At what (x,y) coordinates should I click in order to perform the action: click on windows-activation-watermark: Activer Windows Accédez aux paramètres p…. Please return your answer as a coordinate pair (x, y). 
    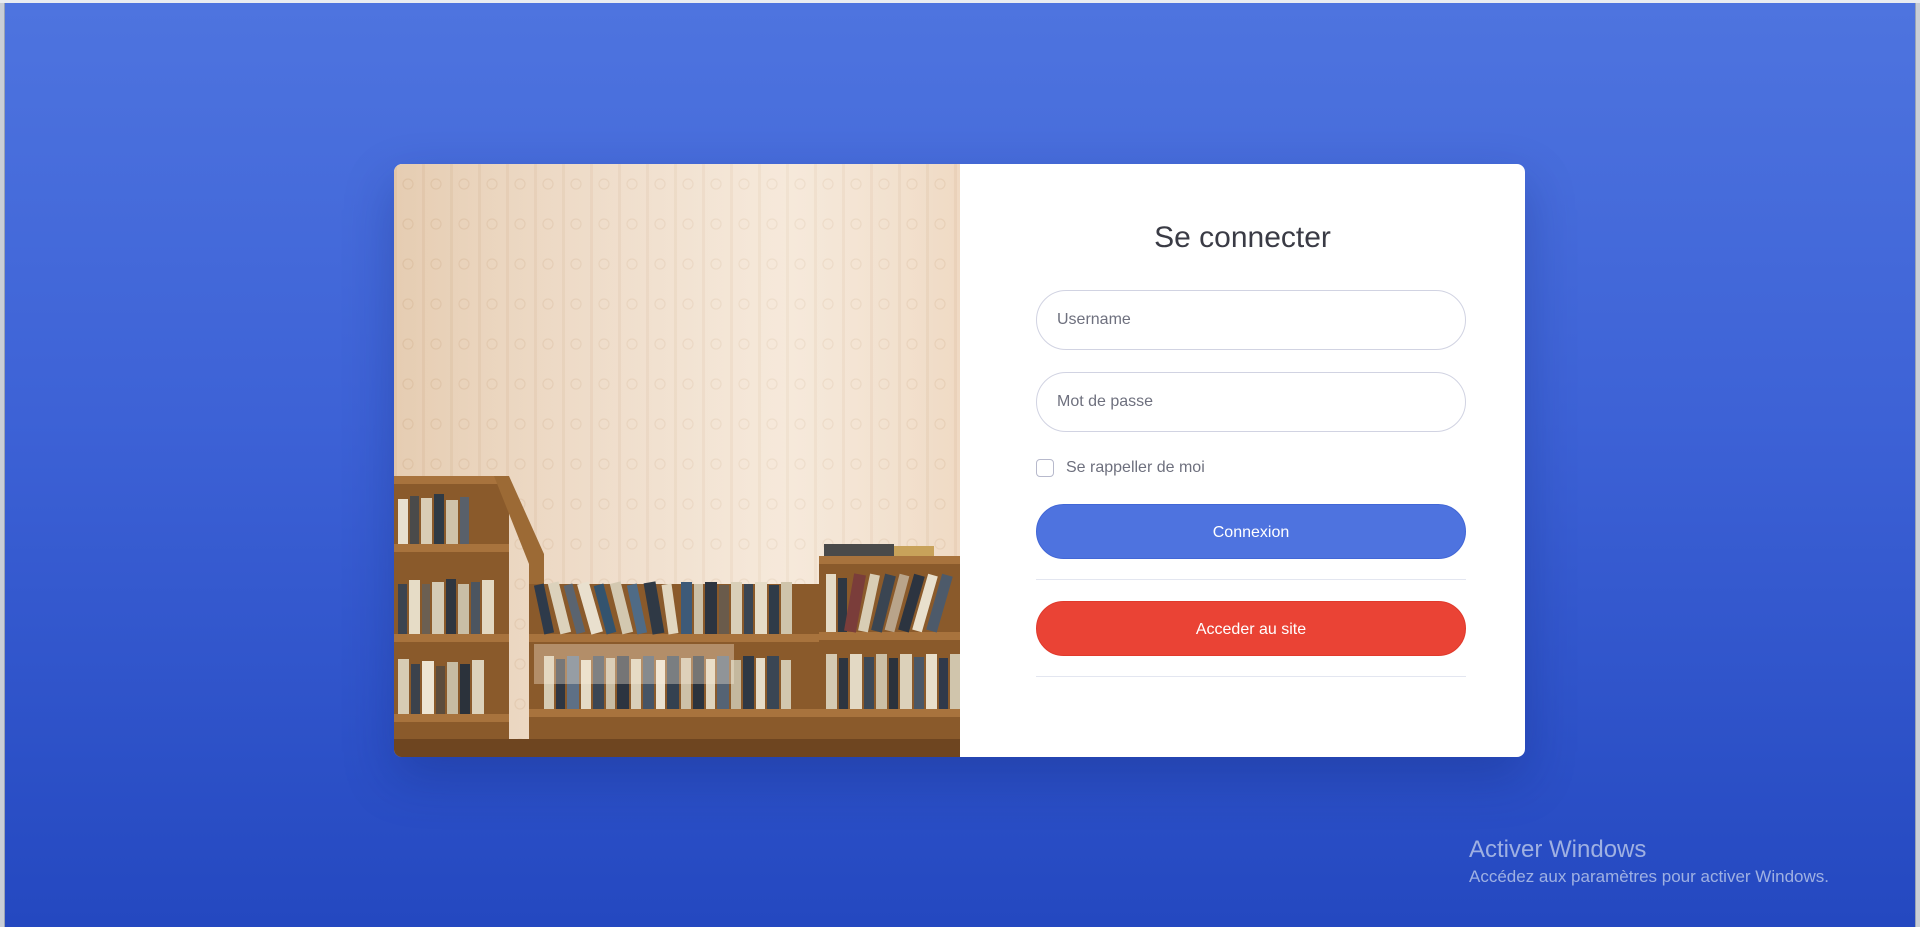
    Looking at the image, I should click on (1649, 862).